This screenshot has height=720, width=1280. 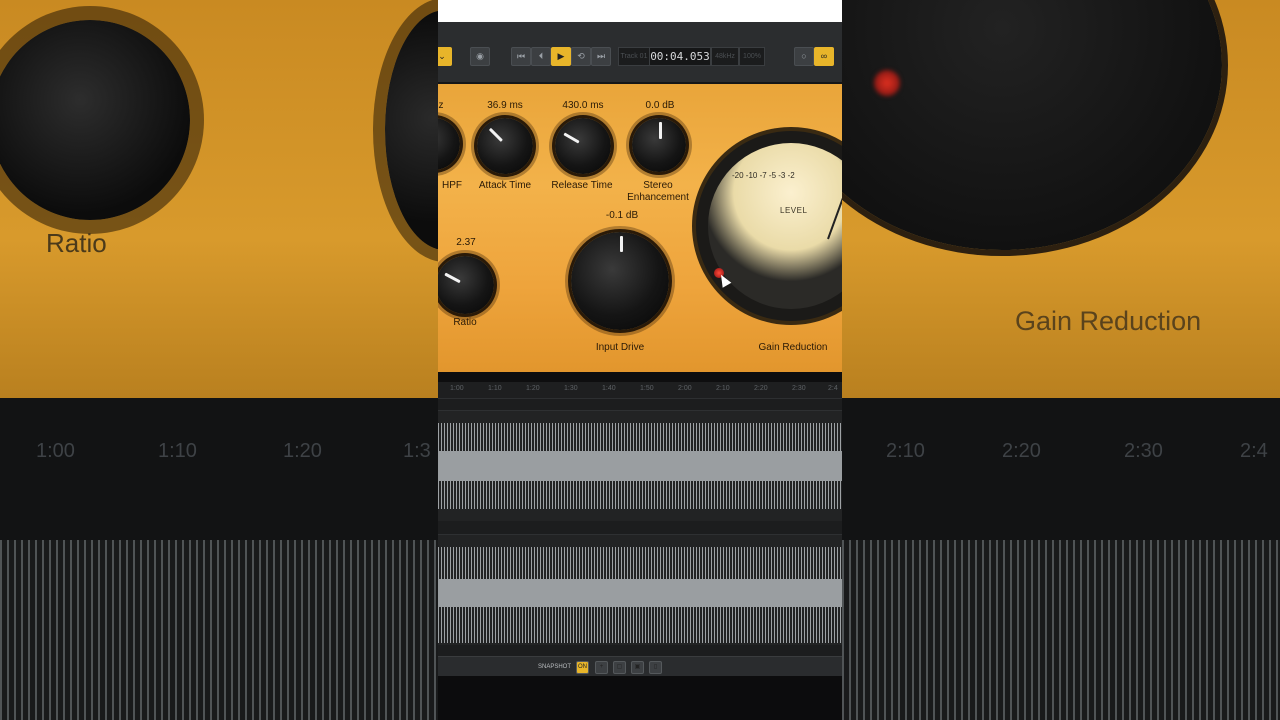 I want to click on delete-icon: ▯, so click(x=655, y=667).